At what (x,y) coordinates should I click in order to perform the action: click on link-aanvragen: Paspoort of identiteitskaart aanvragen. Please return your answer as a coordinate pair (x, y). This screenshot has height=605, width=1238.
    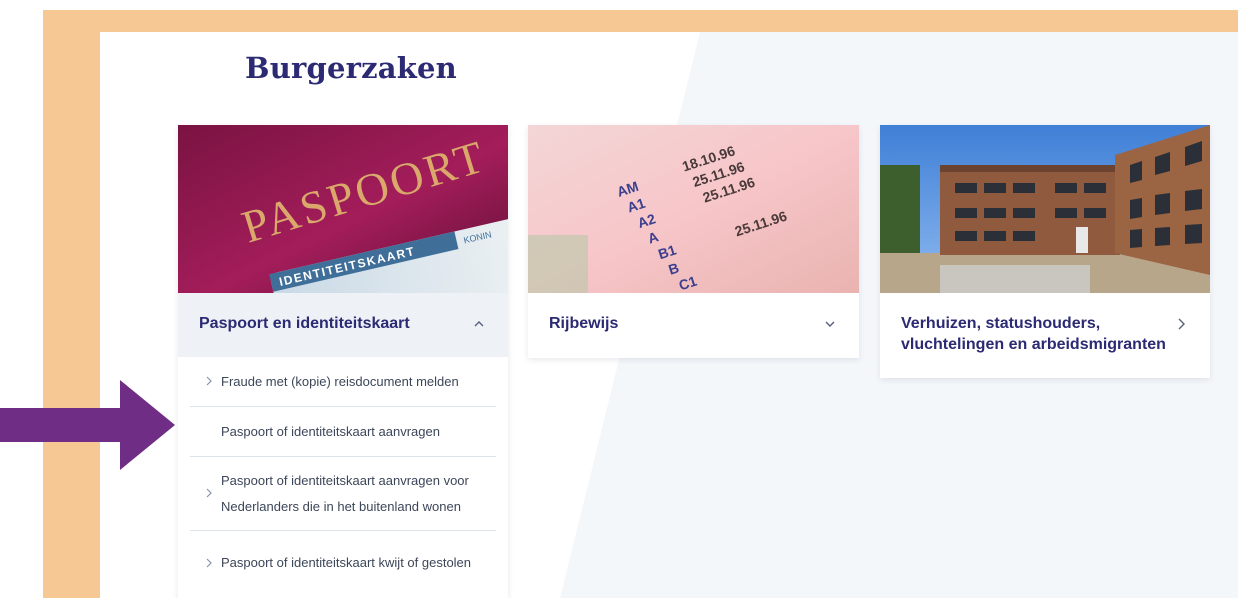
    Looking at the image, I should click on (330, 432).